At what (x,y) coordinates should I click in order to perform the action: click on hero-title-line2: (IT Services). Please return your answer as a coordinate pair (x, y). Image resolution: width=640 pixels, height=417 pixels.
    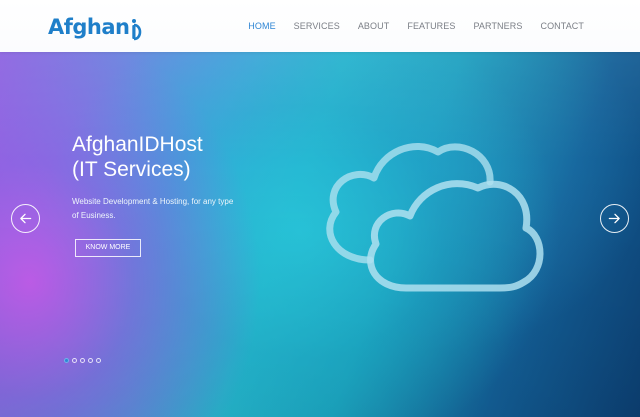
    Looking at the image, I should click on (131, 169).